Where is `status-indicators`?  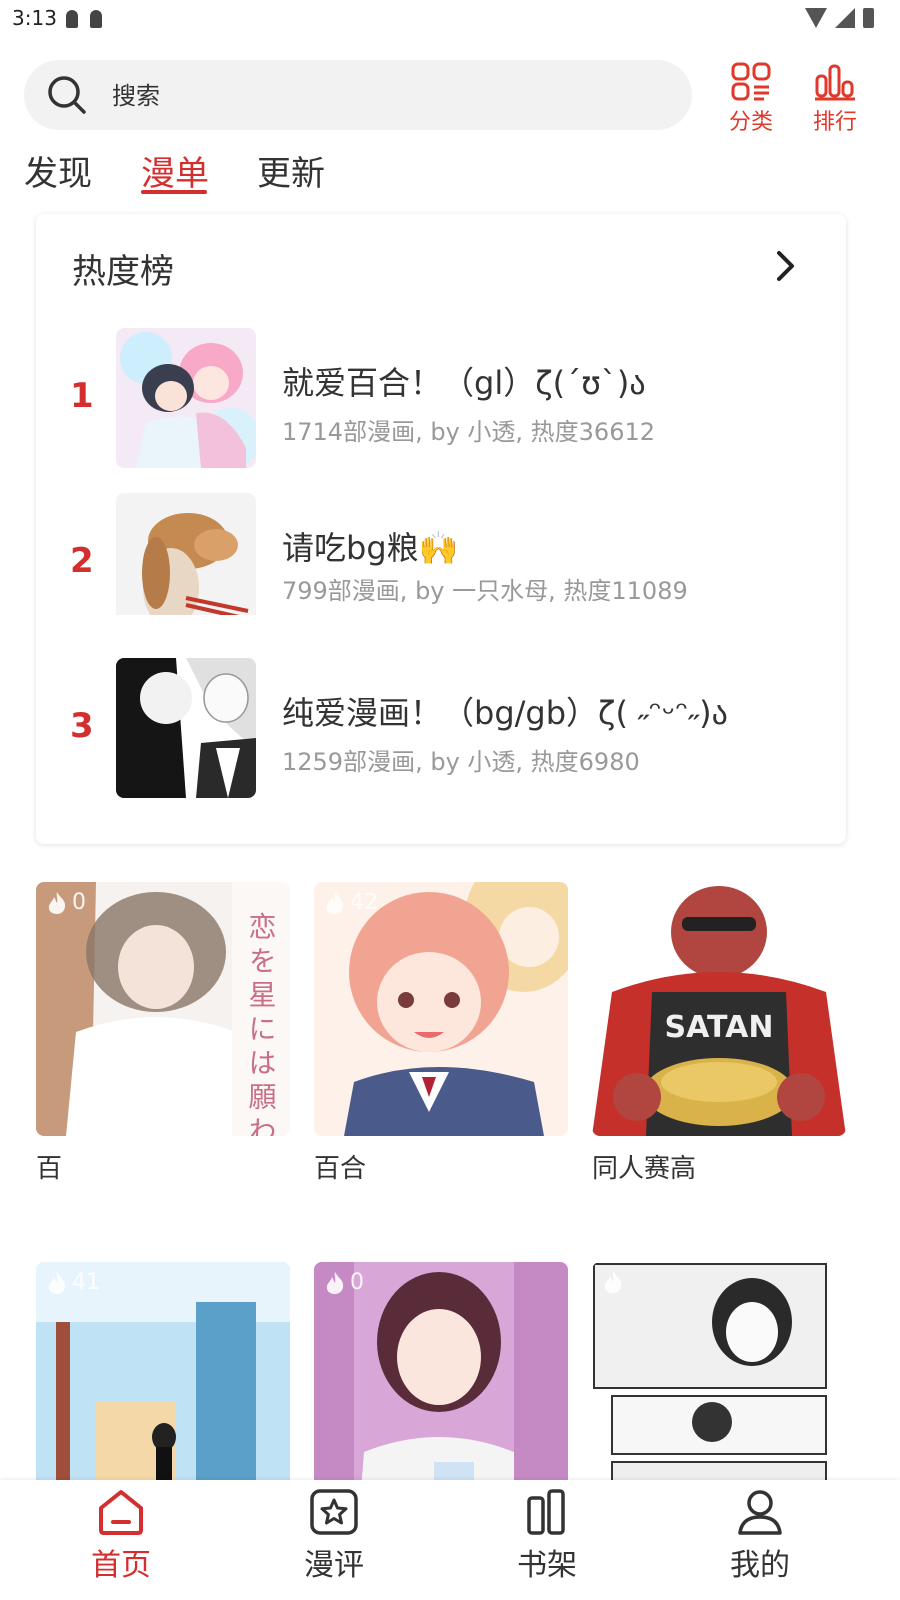
status-indicators is located at coordinates (839, 18).